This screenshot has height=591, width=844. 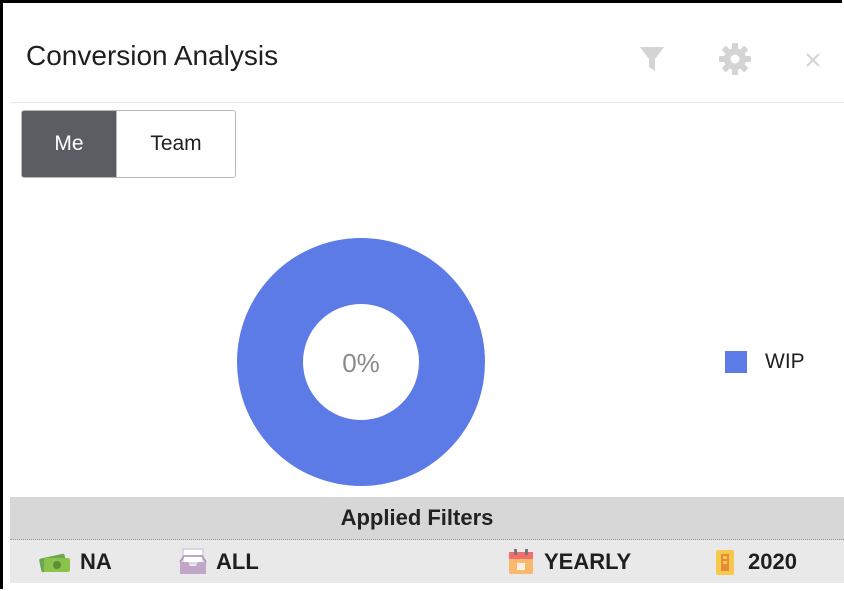 I want to click on calendar-icon, so click(x=521, y=562).